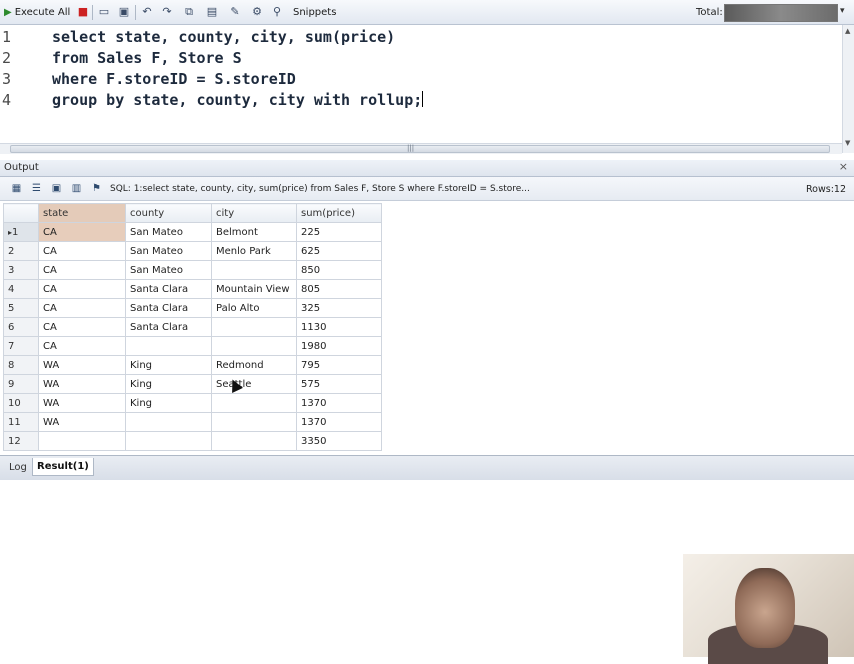  I want to click on scroll-up-icon: ▲, so click(847, 31).